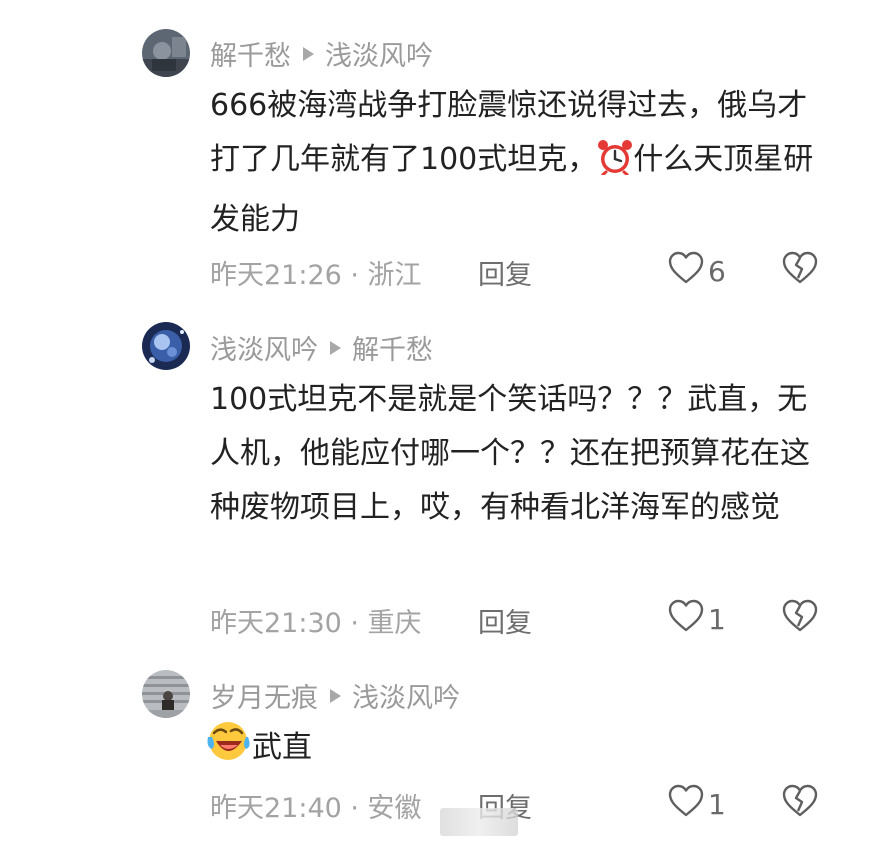  Describe the element at coordinates (479, 822) in the screenshot. I see `watermark` at that location.